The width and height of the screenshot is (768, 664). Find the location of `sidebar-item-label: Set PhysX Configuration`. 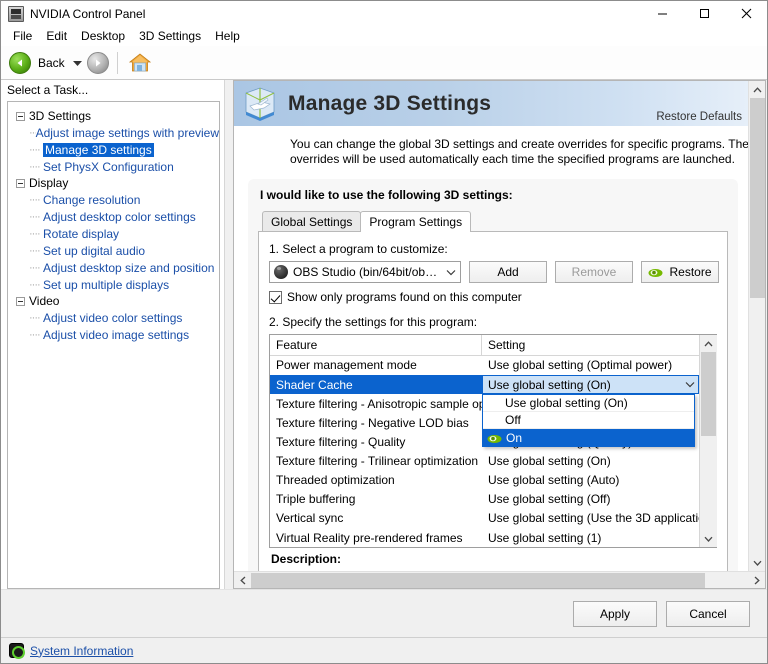

sidebar-item-label: Set PhysX Configuration is located at coordinates (108, 166).